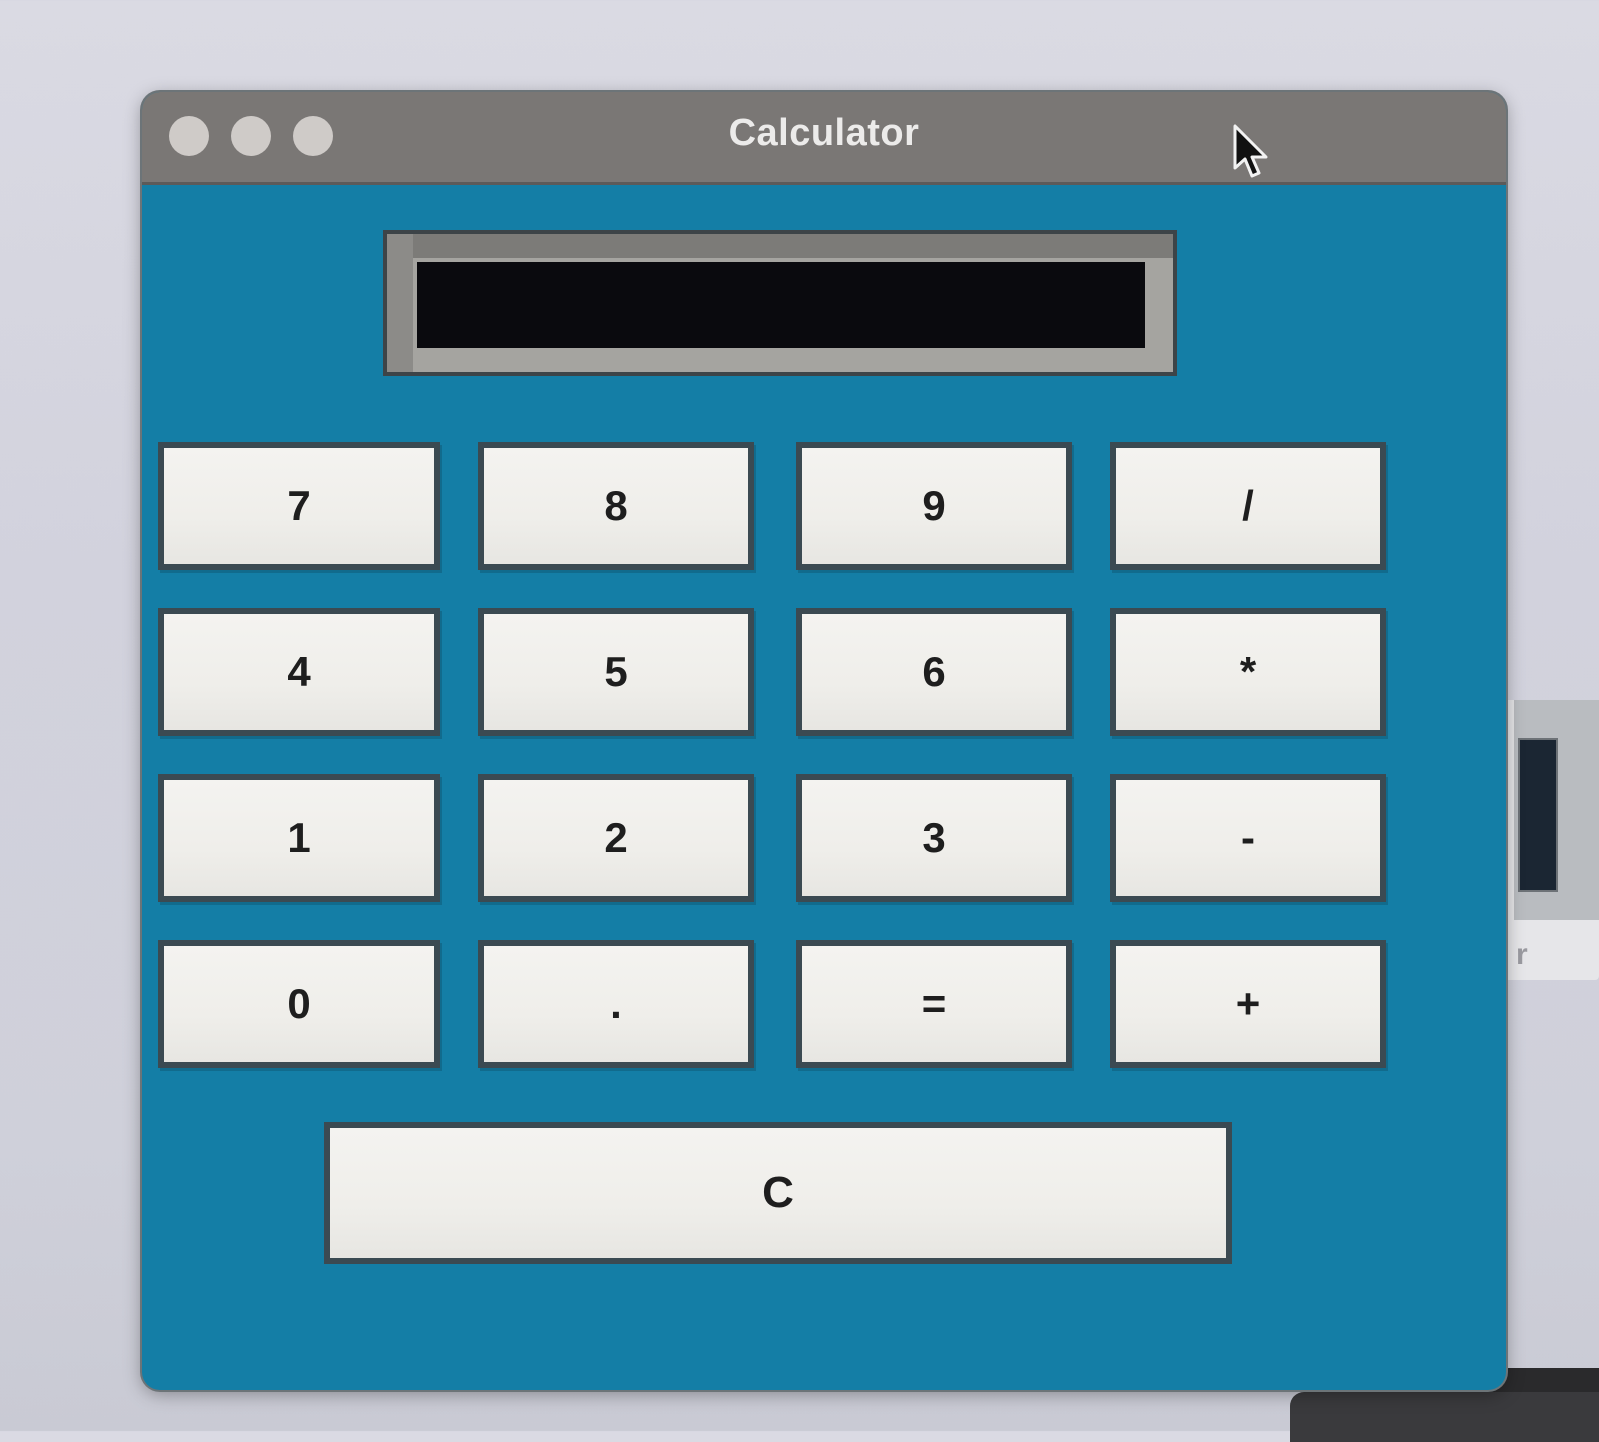 Image resolution: width=1599 pixels, height=1442 pixels. What do you see at coordinates (616, 1004) in the screenshot?
I see `key-decimal: .` at bounding box center [616, 1004].